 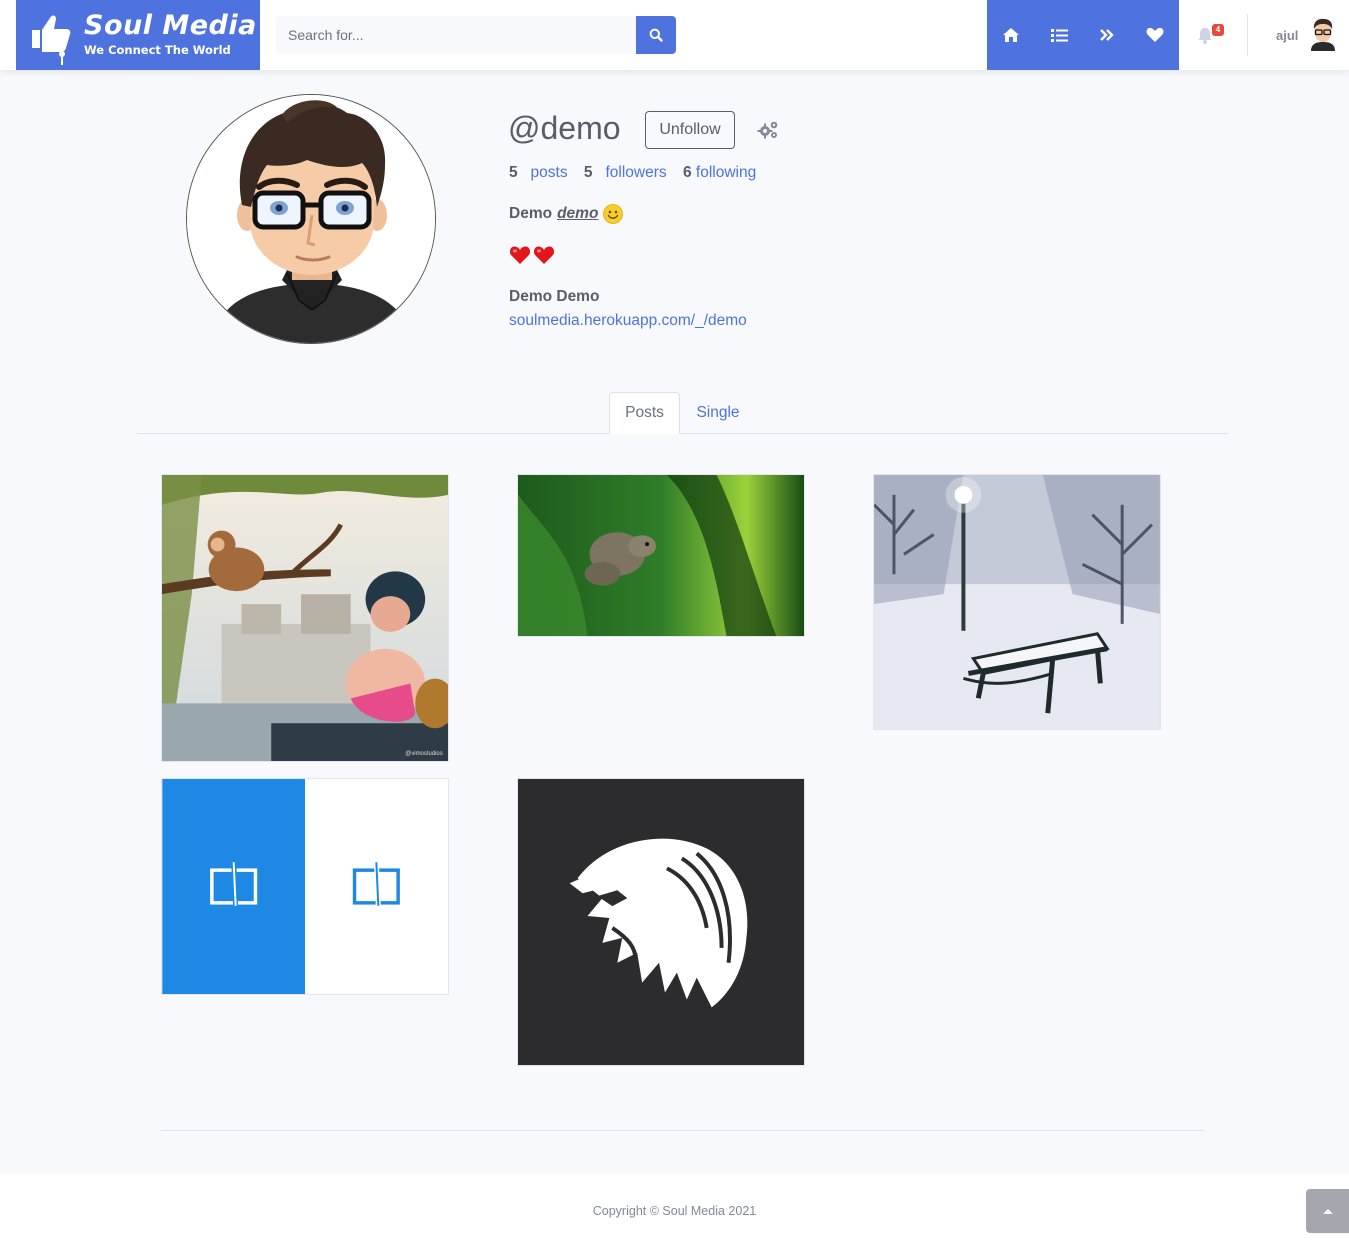 I want to click on post-image-snowy-park, so click(x=1017, y=602).